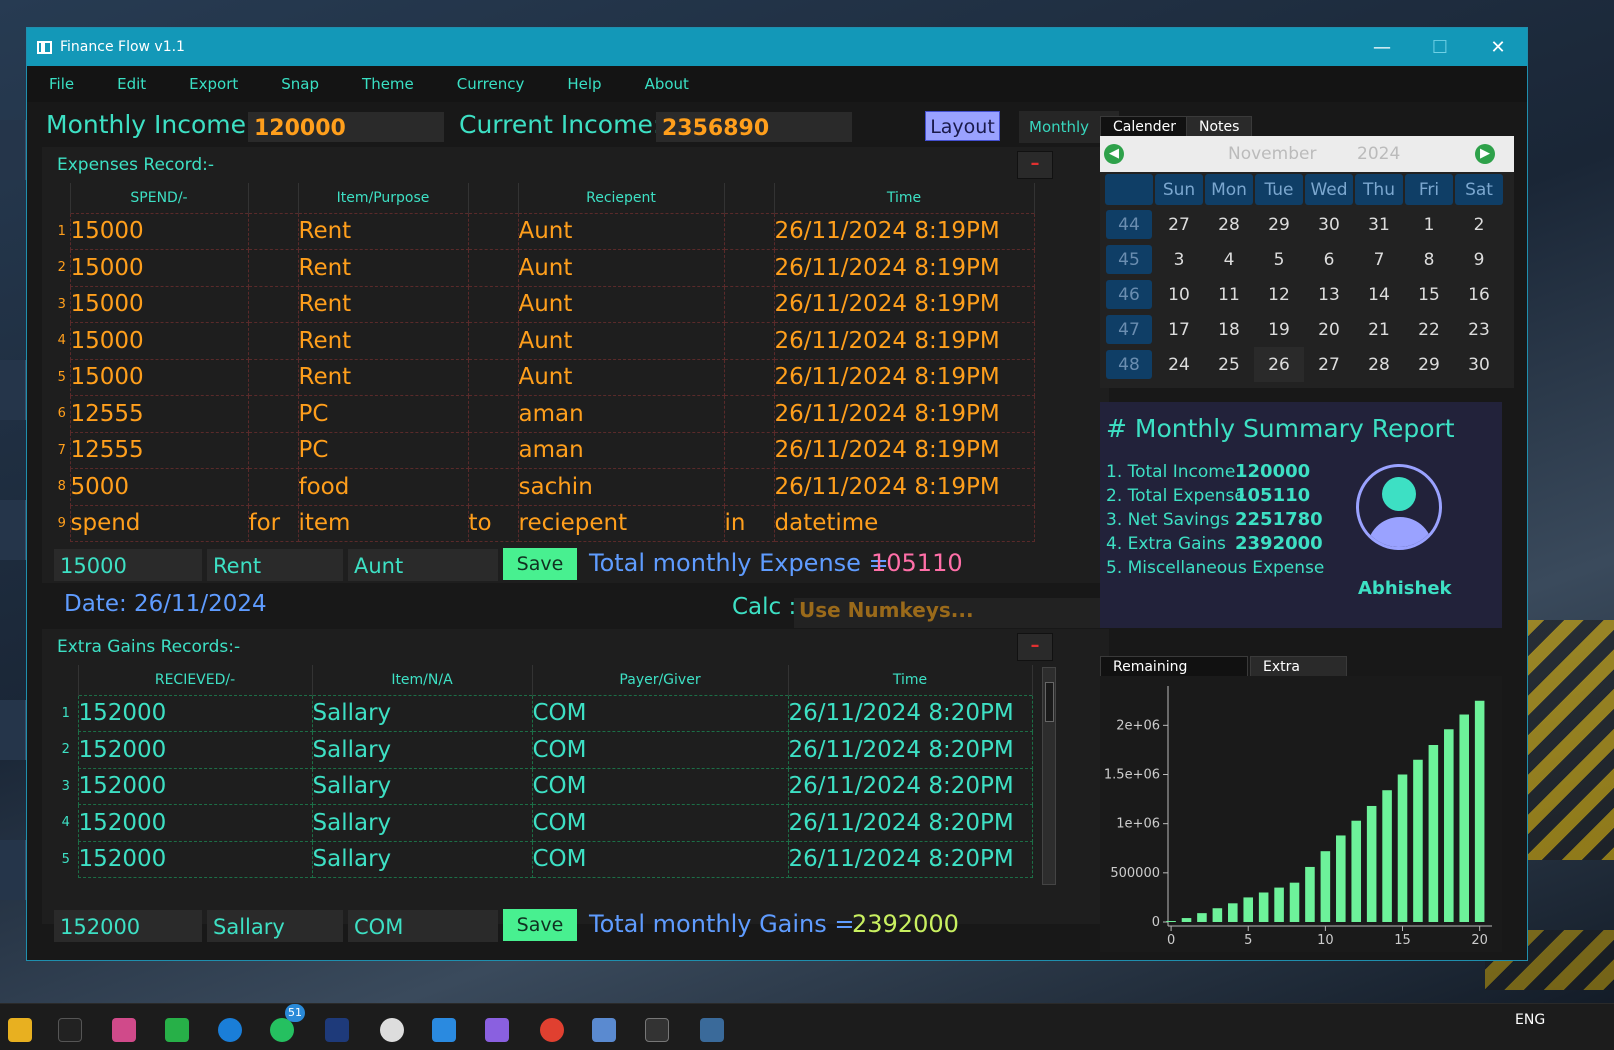 Image resolution: width=1614 pixels, height=1050 pixels. Describe the element at coordinates (584, 84) in the screenshot. I see `menu-help: Help` at that location.